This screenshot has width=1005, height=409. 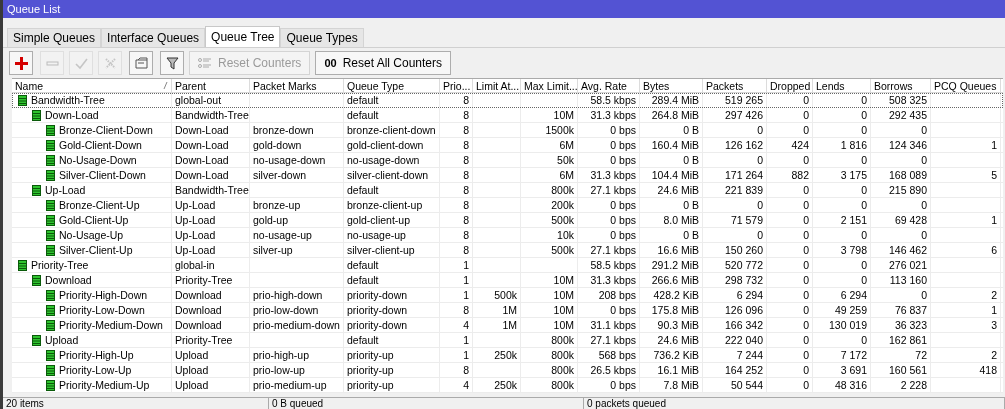 I want to click on comment-button, so click(x=141, y=63).